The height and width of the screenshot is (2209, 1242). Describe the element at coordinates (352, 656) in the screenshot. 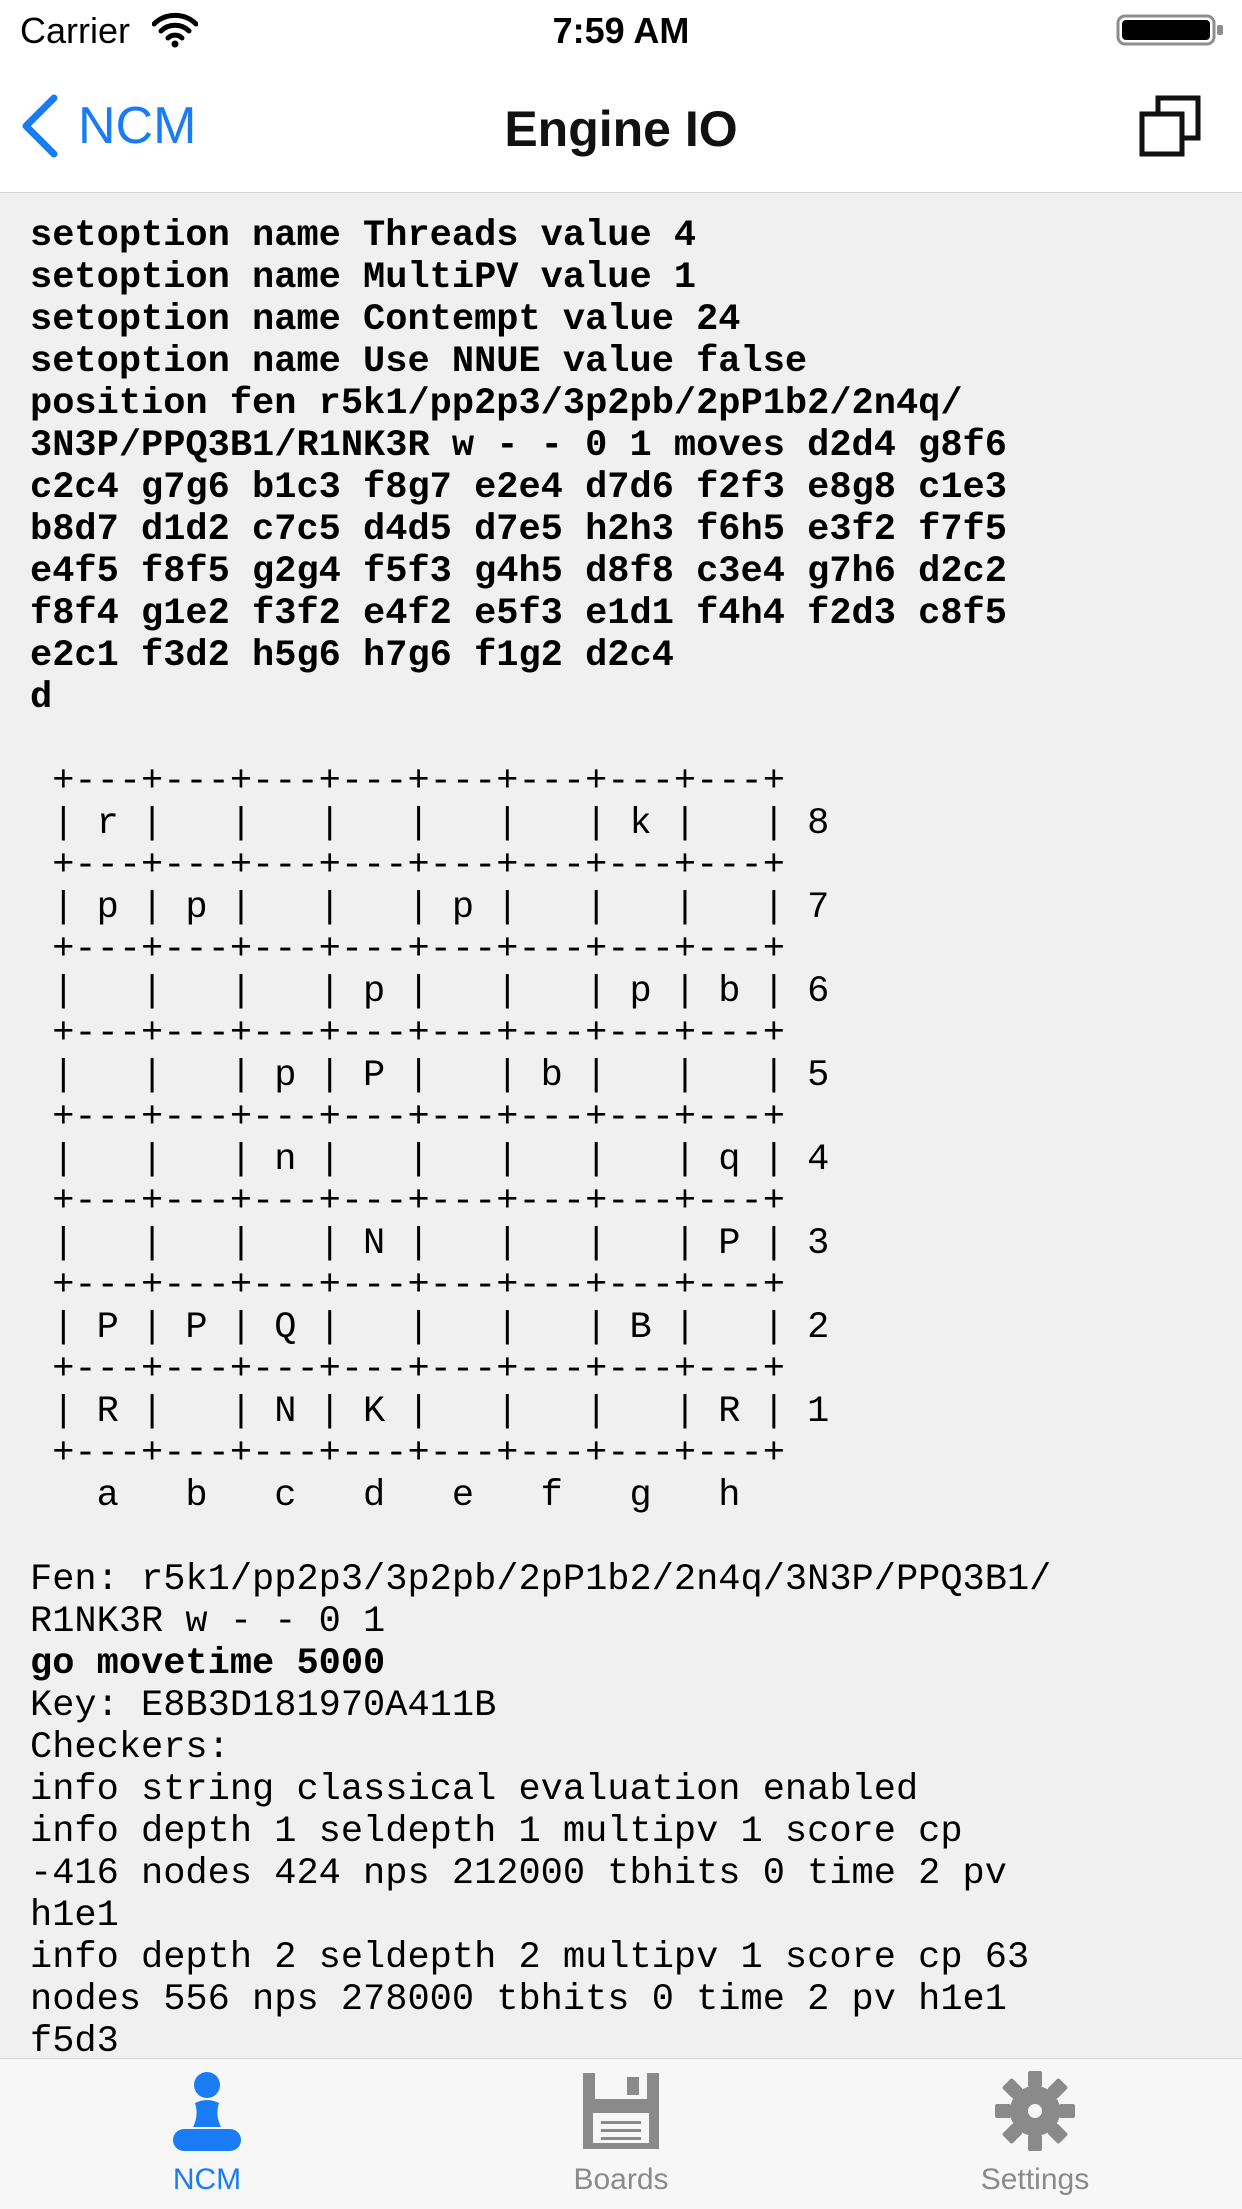

I see `console-line: e2c1 f3d2 h5g6 h7g6 f1g2 d2c4` at that location.